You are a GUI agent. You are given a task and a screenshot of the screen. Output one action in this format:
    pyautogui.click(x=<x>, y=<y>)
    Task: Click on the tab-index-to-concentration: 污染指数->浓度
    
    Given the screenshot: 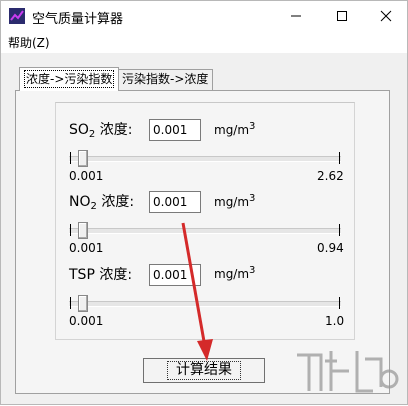 What is the action you would take?
    pyautogui.click(x=165, y=79)
    